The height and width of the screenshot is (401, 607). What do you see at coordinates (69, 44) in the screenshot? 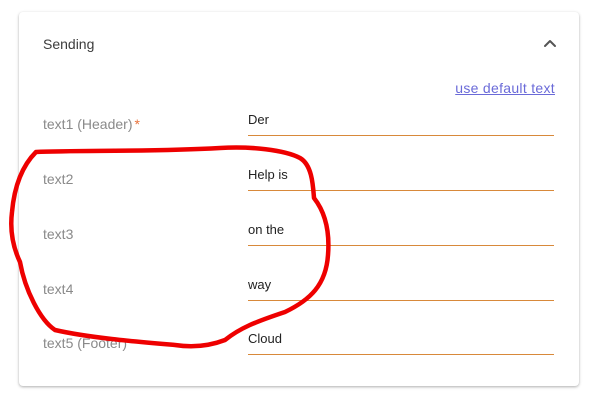
I see `section-title: Sending` at bounding box center [69, 44].